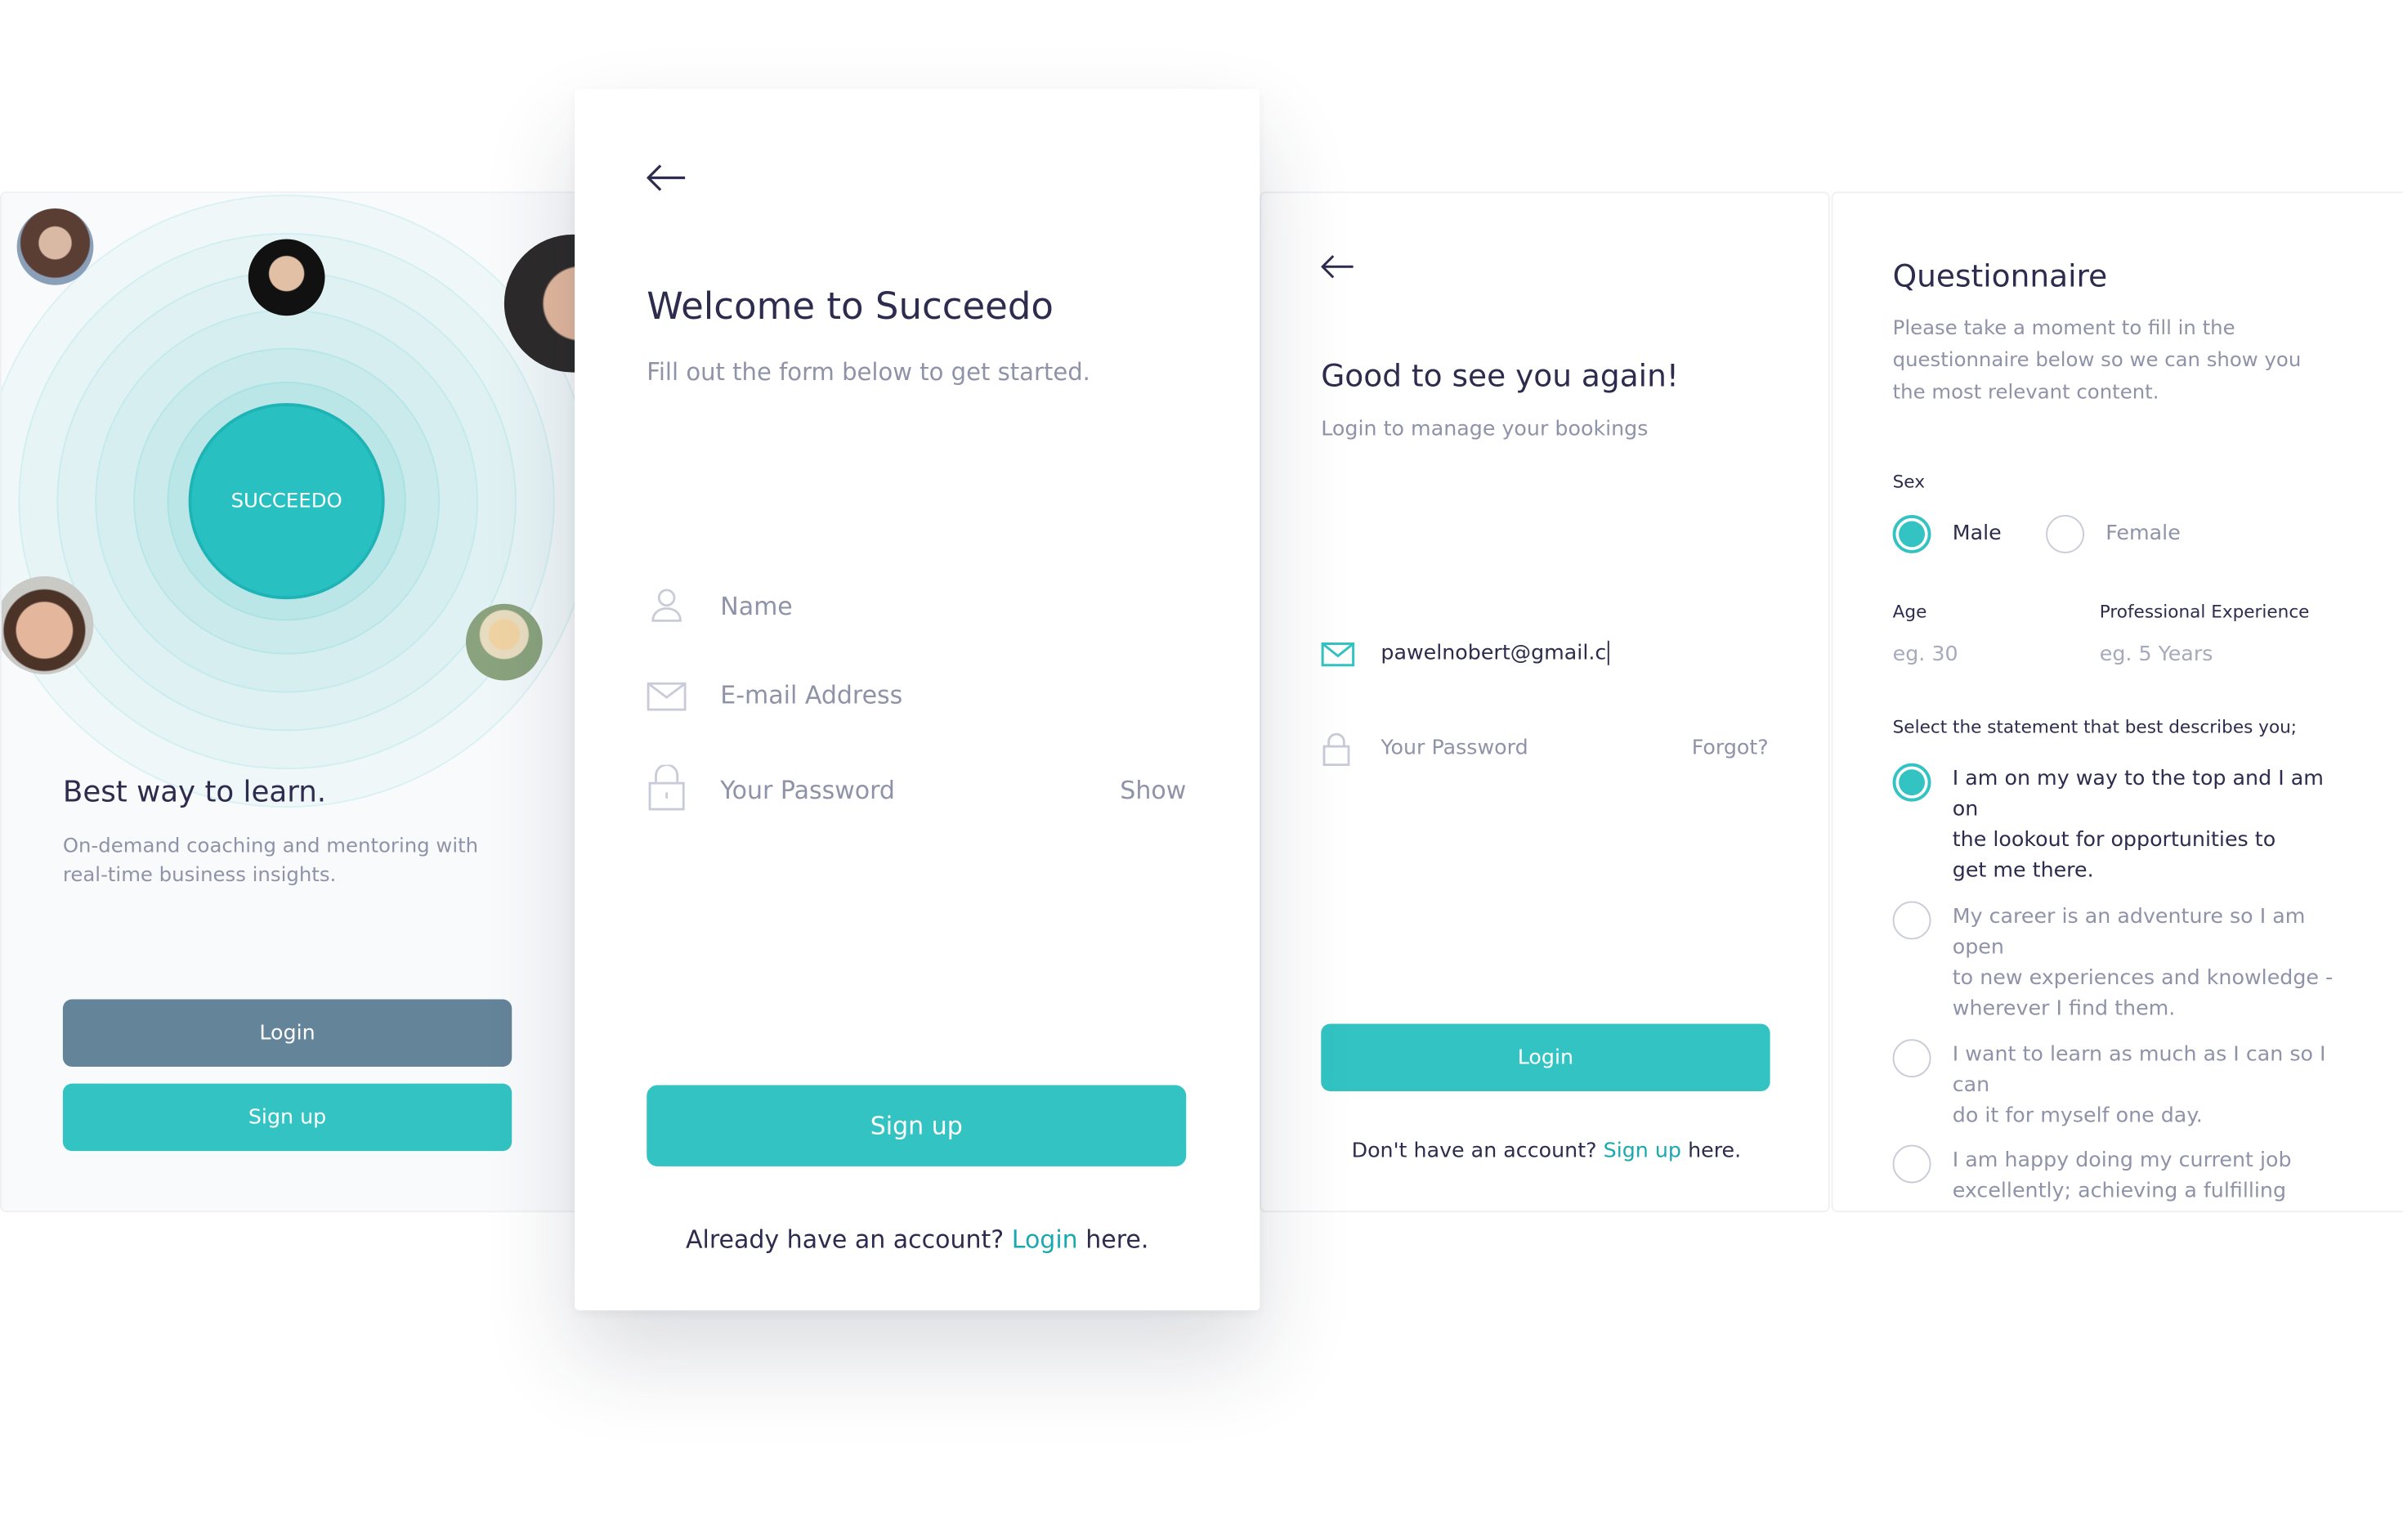 This screenshot has width=2403, height=1540. Describe the element at coordinates (917, 1126) in the screenshot. I see `signup-submit-button: Sign up` at that location.